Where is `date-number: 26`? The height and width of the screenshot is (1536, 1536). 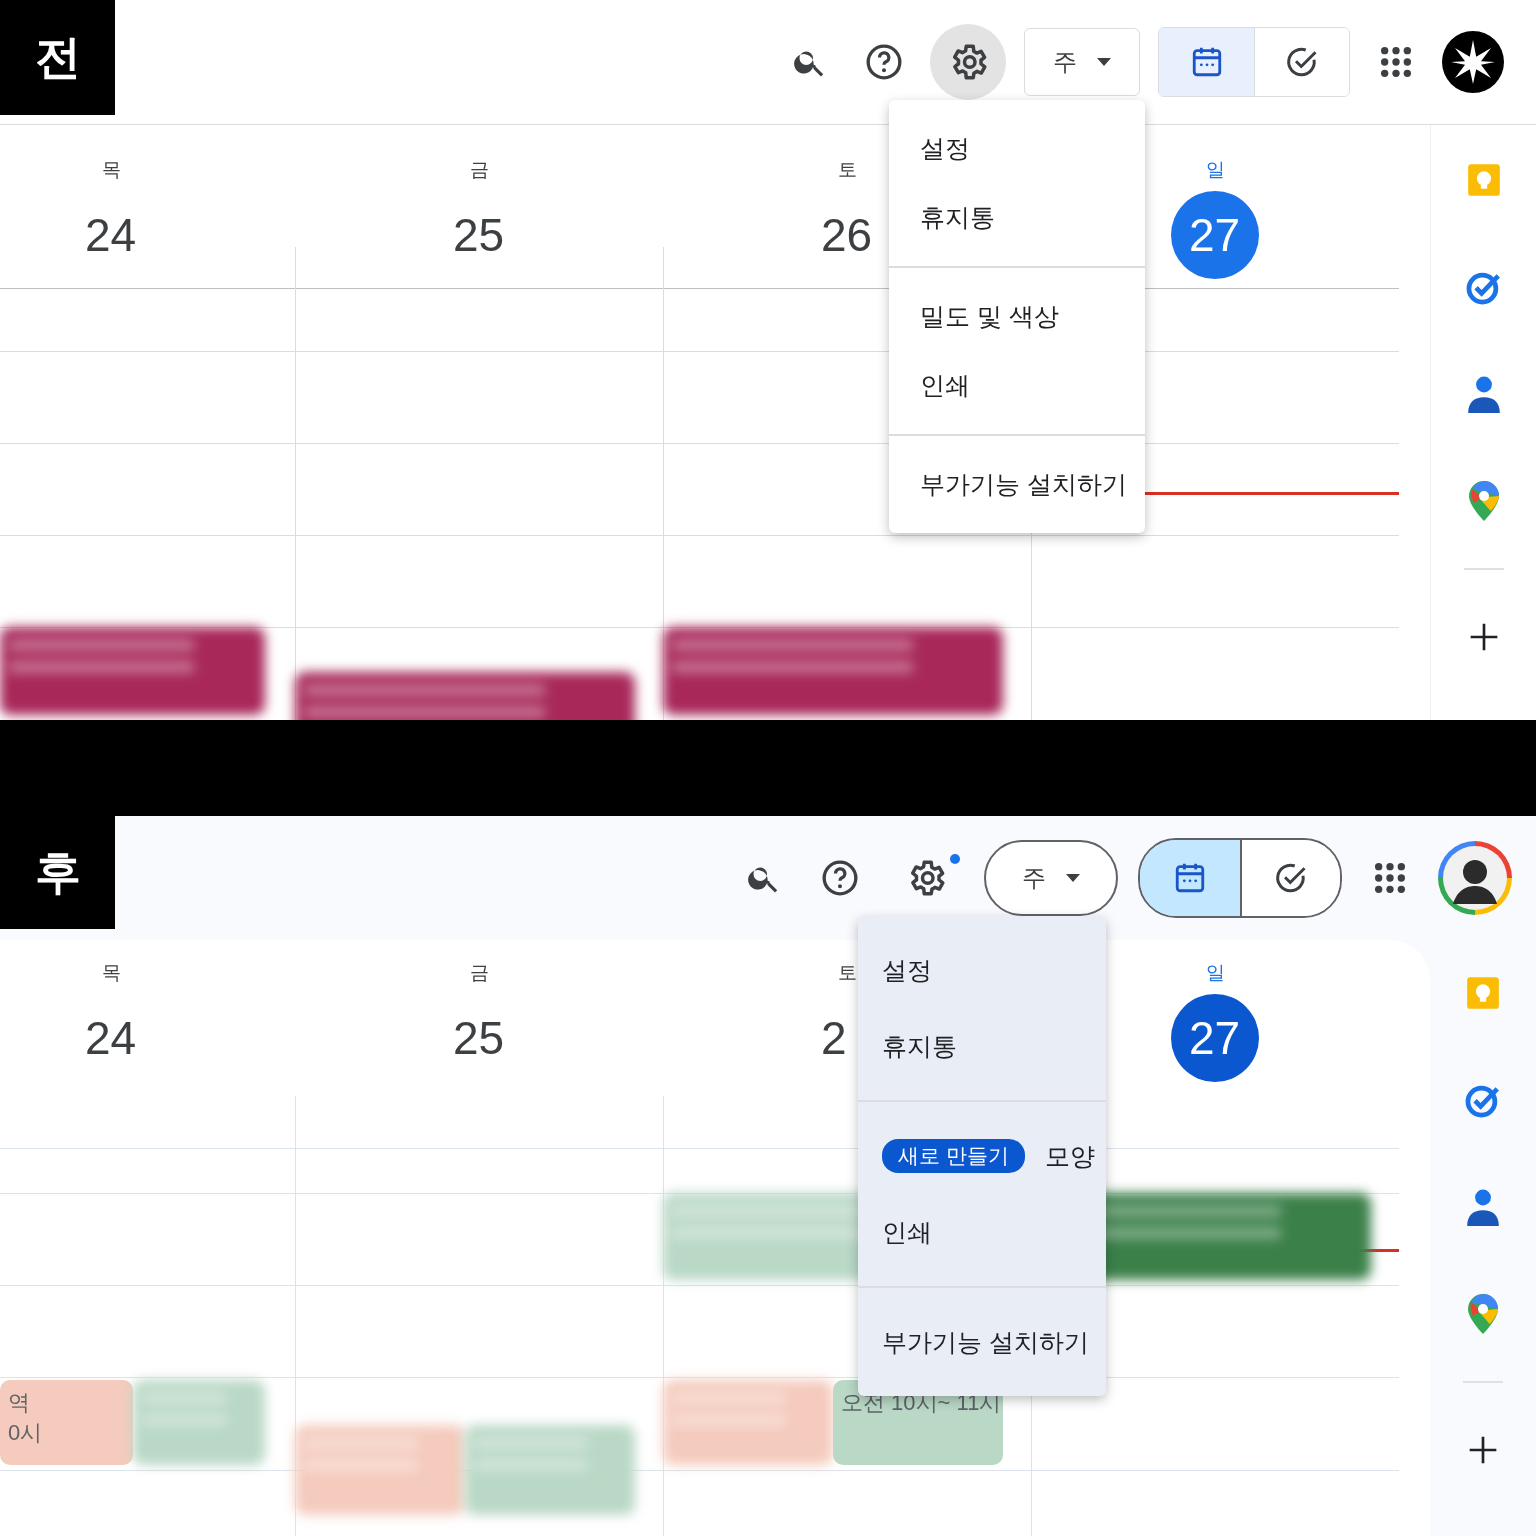 date-number: 26 is located at coordinates (847, 235).